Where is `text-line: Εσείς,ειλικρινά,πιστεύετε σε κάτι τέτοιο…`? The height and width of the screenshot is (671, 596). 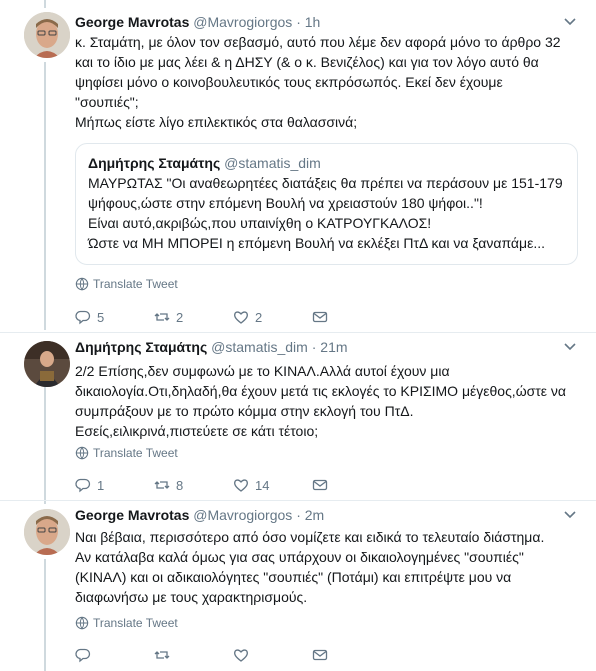
text-line: Εσείς,ειλικρινά,πιστεύετε σε κάτι τέτοιο… is located at coordinates (197, 431).